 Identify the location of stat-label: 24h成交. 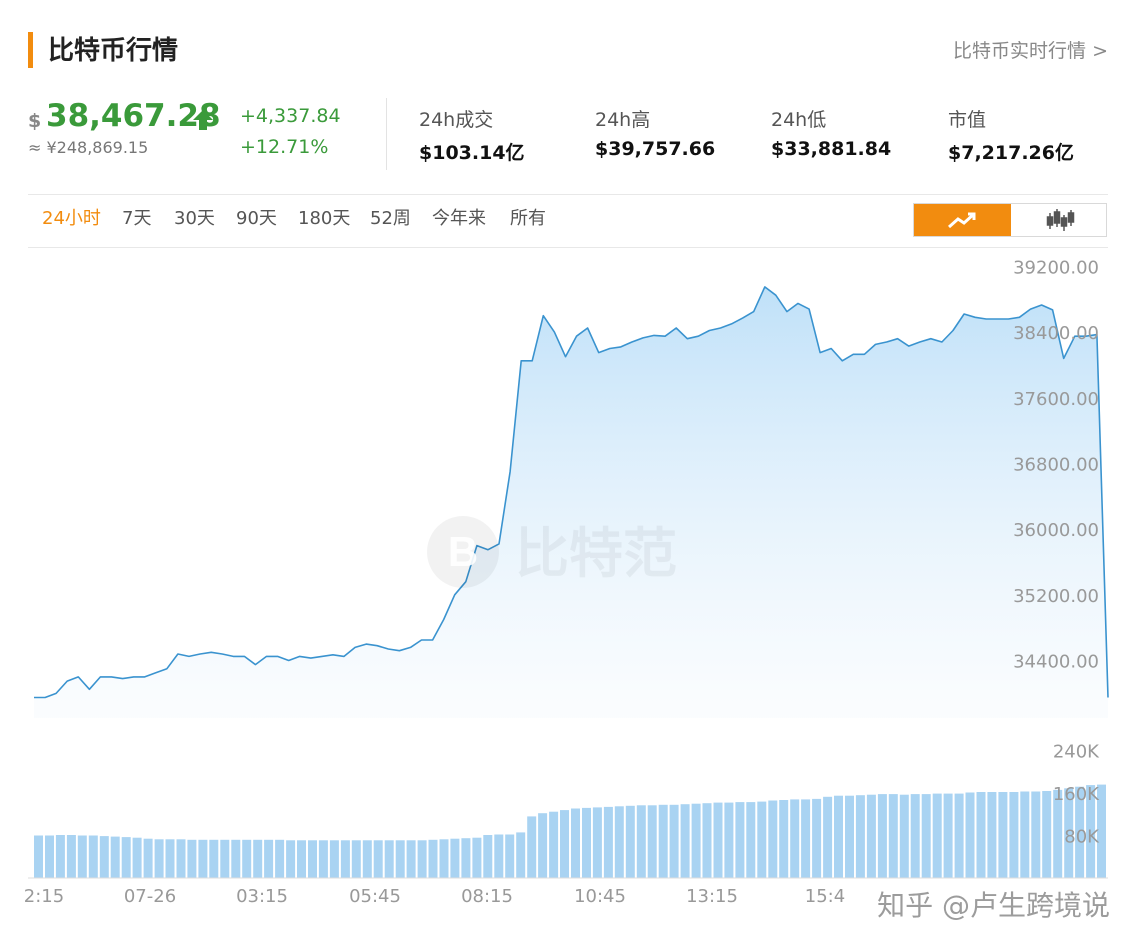
(456, 120).